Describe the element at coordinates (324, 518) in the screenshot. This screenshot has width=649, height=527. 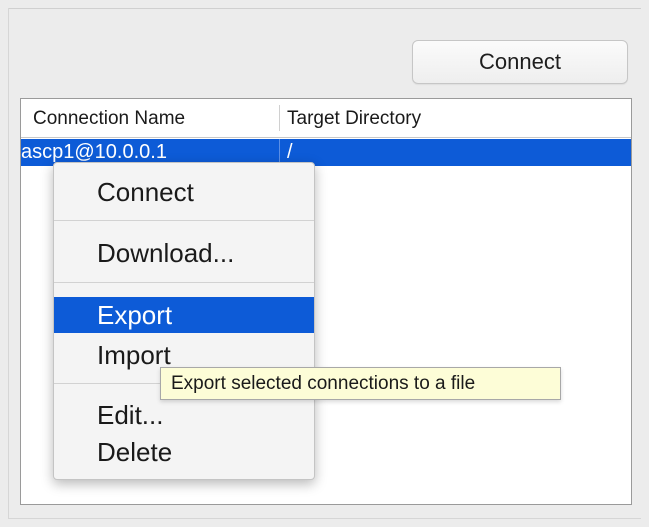
I see `panel-bottom-border` at that location.